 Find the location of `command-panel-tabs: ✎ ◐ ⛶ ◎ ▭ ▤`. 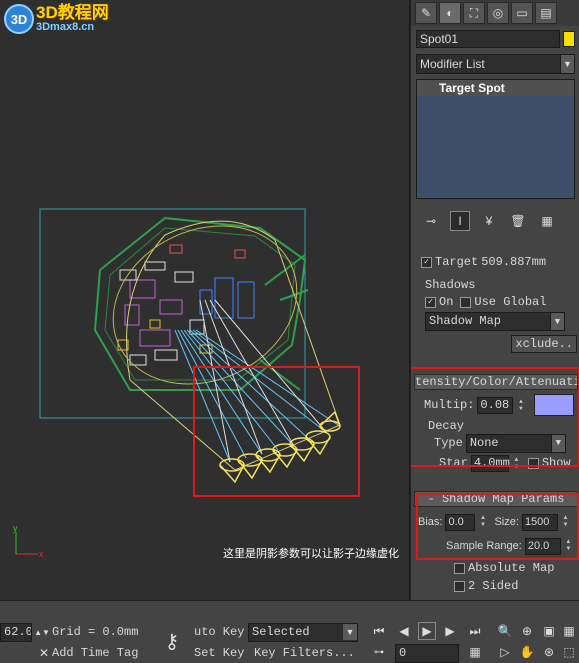

command-panel-tabs: ✎ ◐ ⛶ ◎ ▭ ▤ is located at coordinates (495, 13).